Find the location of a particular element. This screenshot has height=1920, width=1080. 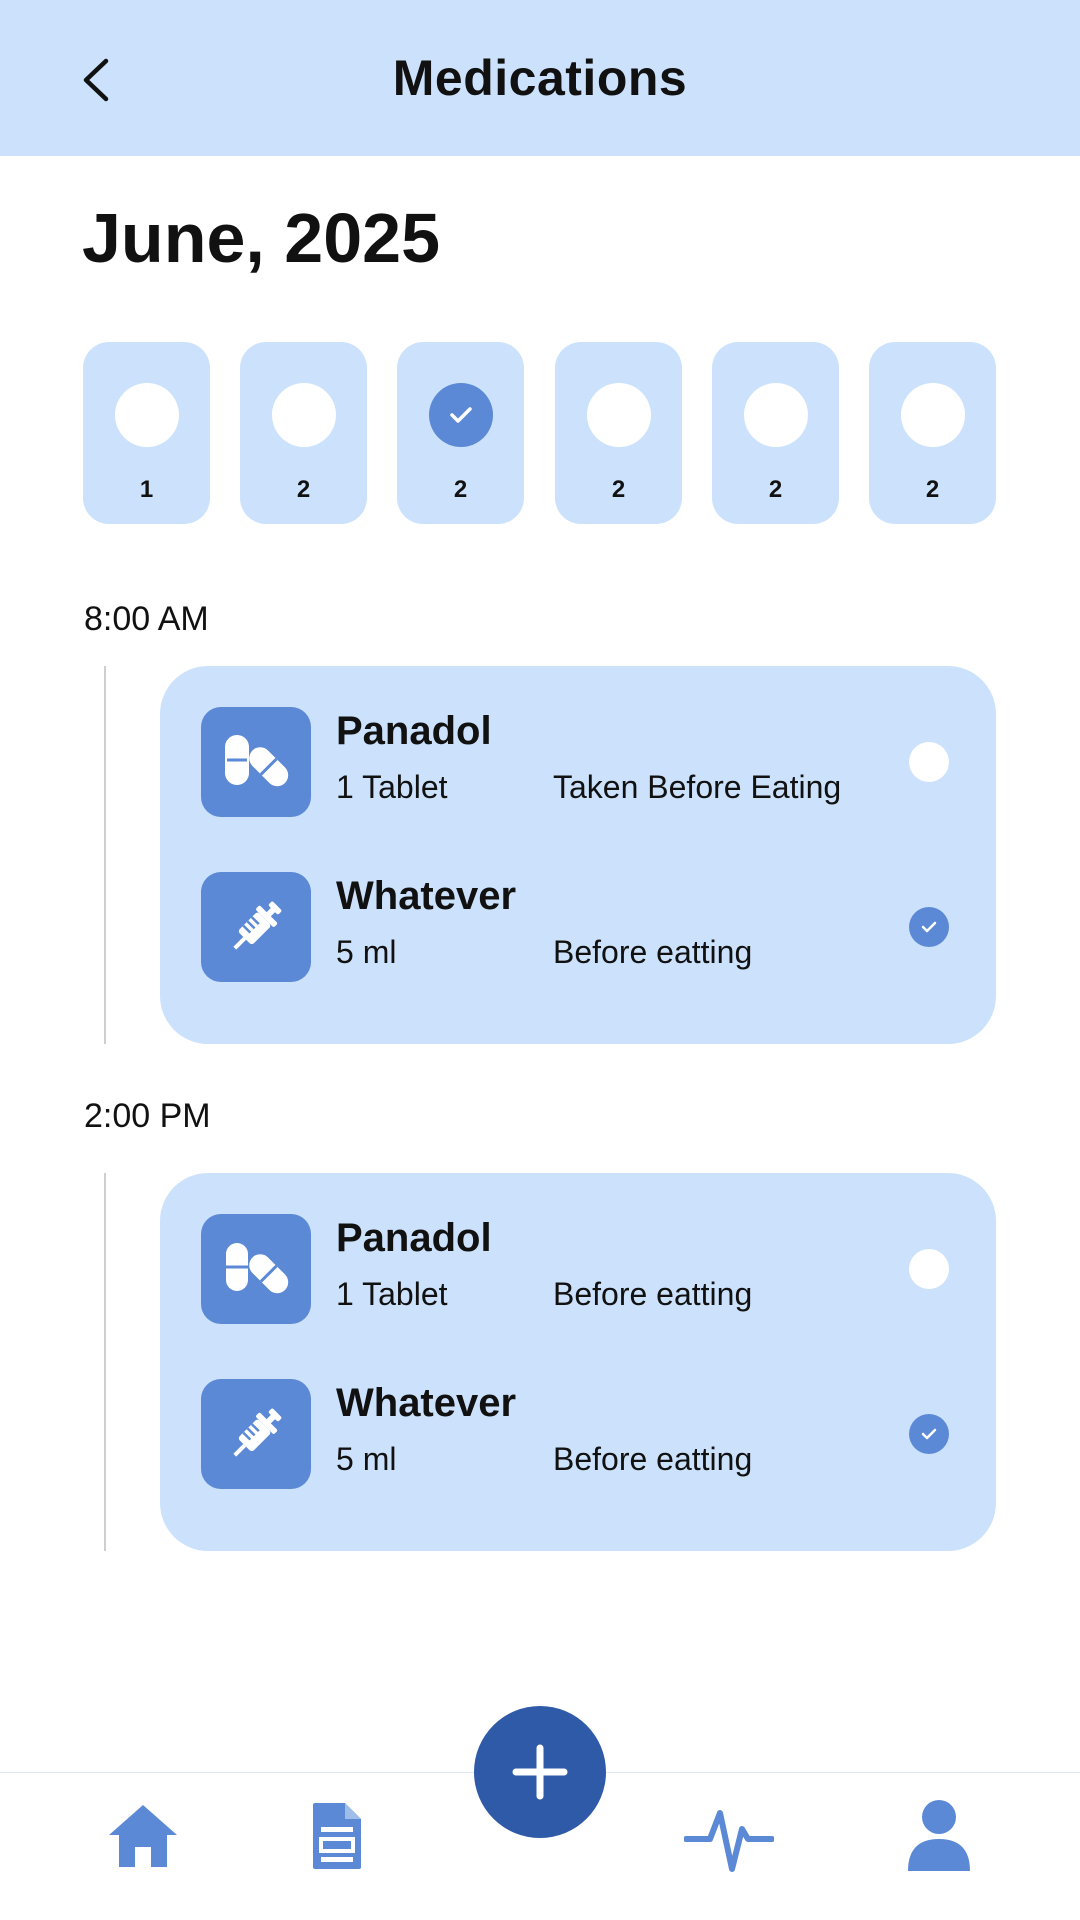

home-icon is located at coordinates (143, 1836).